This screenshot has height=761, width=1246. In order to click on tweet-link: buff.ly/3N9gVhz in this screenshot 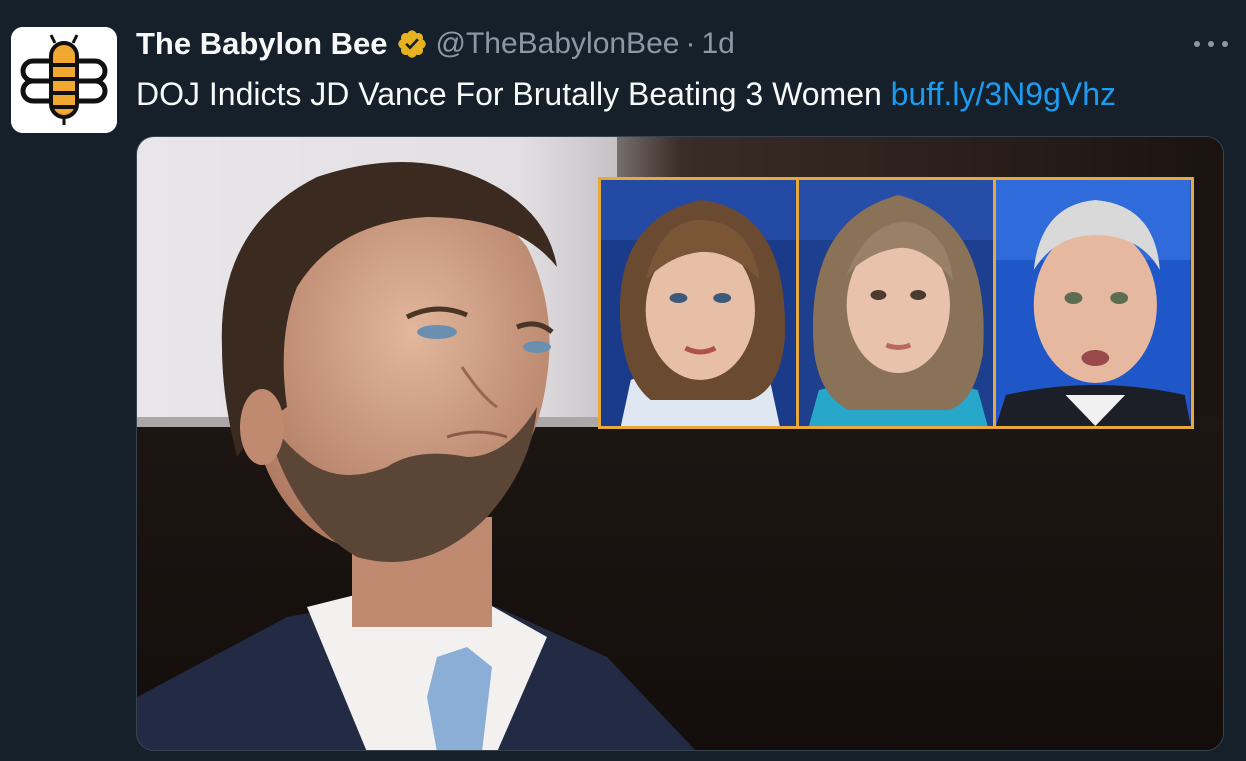, I will do `click(1003, 94)`.